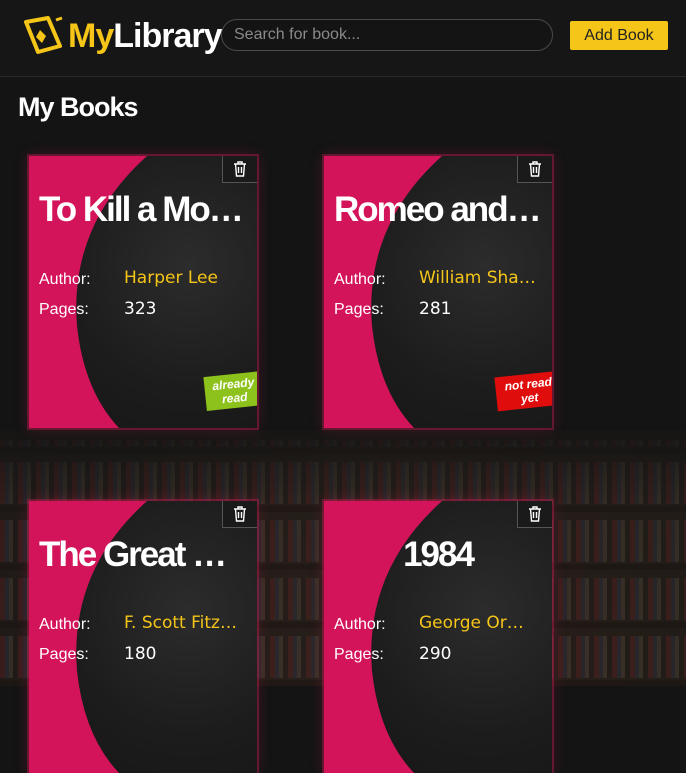 The width and height of the screenshot is (686, 773). I want to click on book-logo-icon, so click(43, 35).